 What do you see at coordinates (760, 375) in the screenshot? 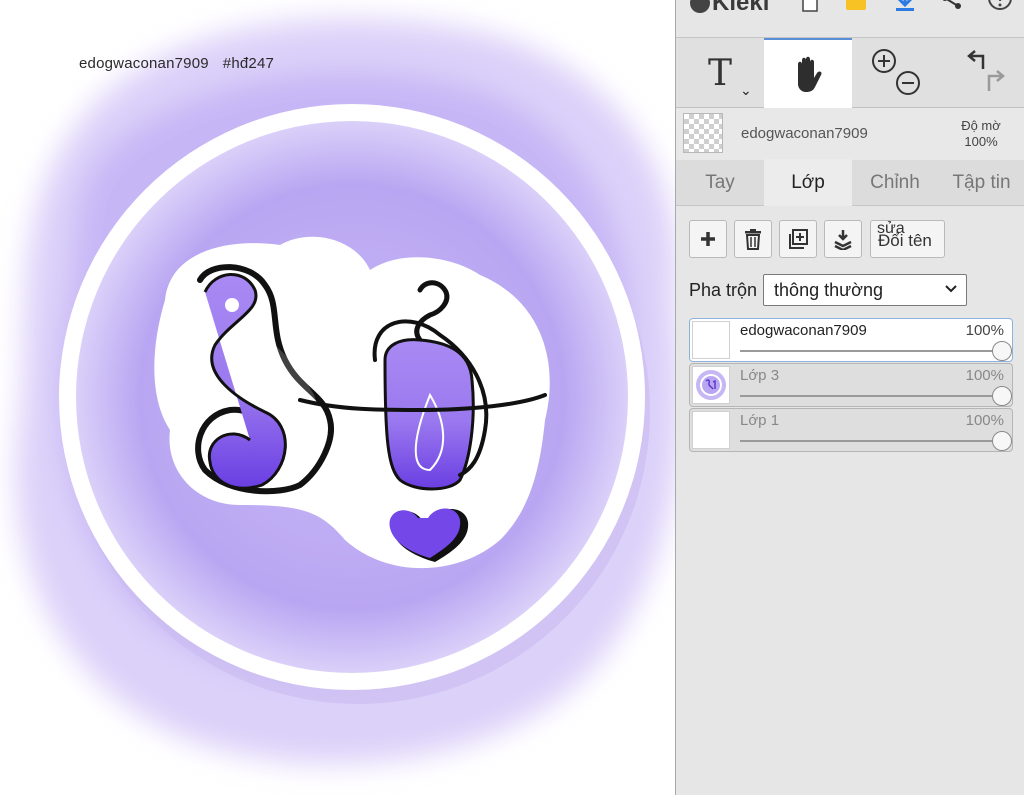
I see `layer-name: Lớp 3` at bounding box center [760, 375].